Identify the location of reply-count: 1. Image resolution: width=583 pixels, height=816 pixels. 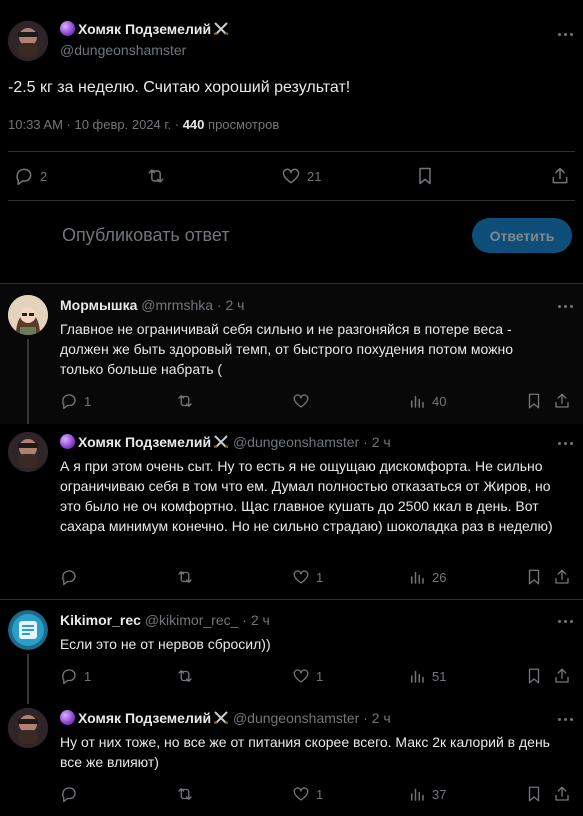
(88, 676).